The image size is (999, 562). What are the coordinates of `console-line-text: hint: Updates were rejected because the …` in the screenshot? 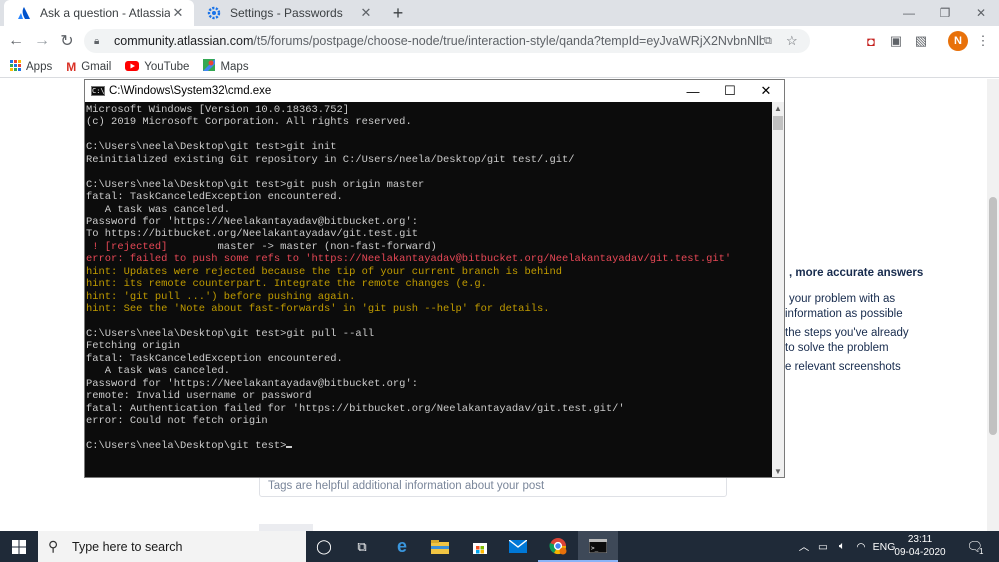 It's located at (324, 271).